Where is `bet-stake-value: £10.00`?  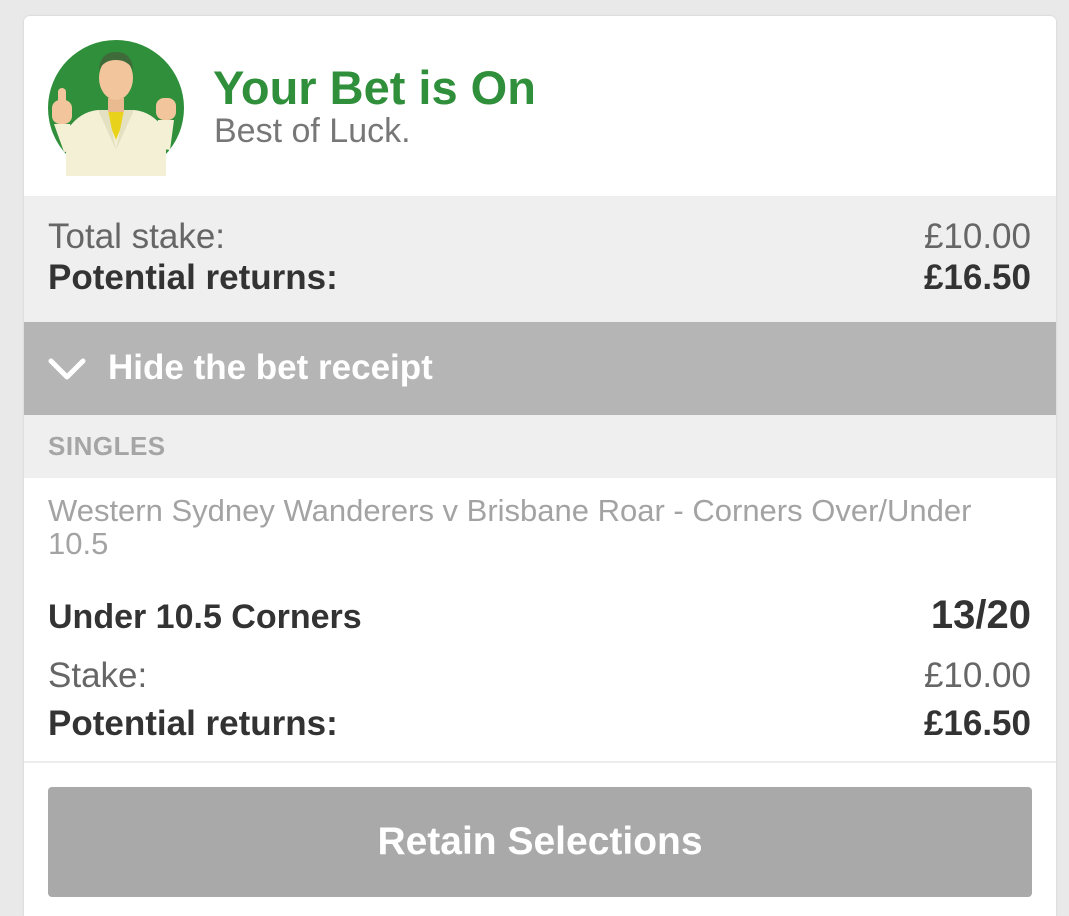
bet-stake-value: £10.00 is located at coordinates (977, 675).